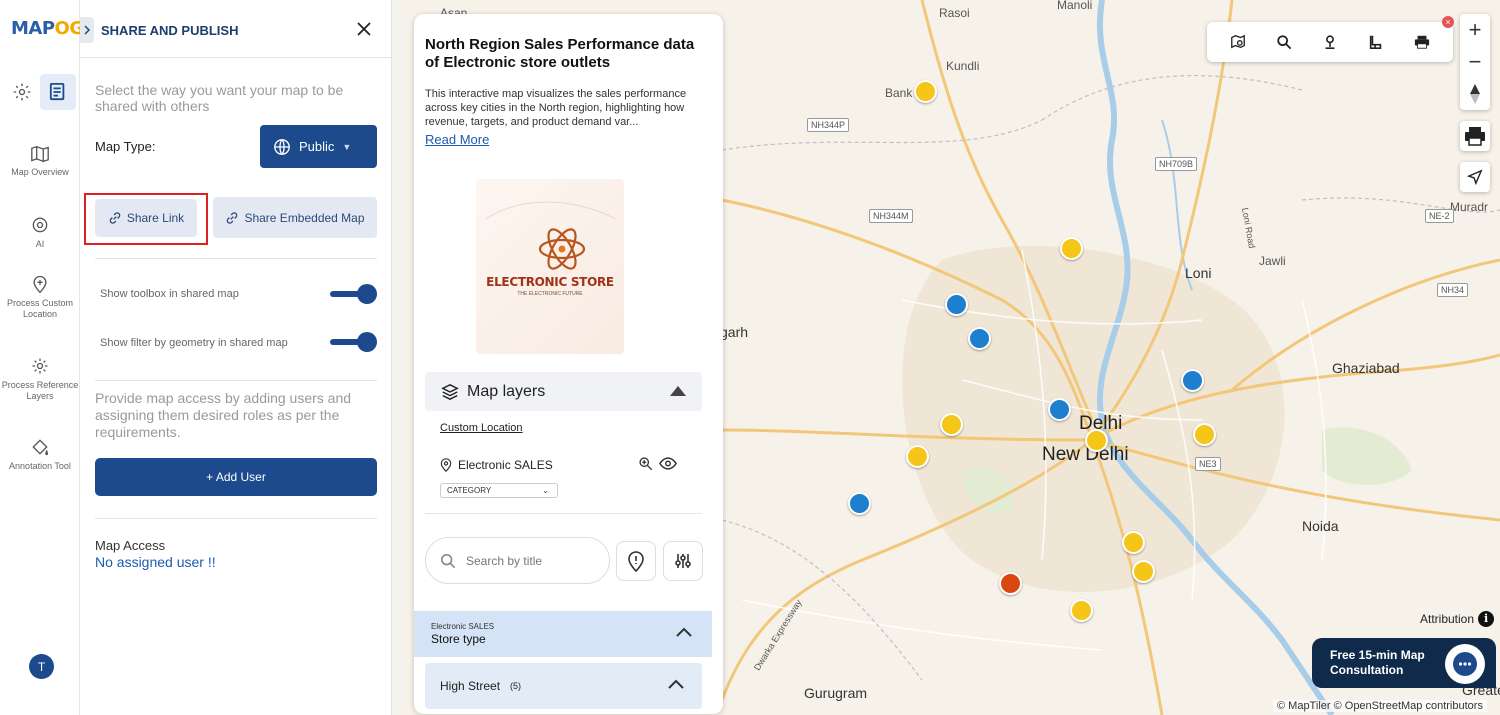 The image size is (1500, 715). Describe the element at coordinates (457, 139) in the screenshot. I see `read-more-link: Read More` at that location.